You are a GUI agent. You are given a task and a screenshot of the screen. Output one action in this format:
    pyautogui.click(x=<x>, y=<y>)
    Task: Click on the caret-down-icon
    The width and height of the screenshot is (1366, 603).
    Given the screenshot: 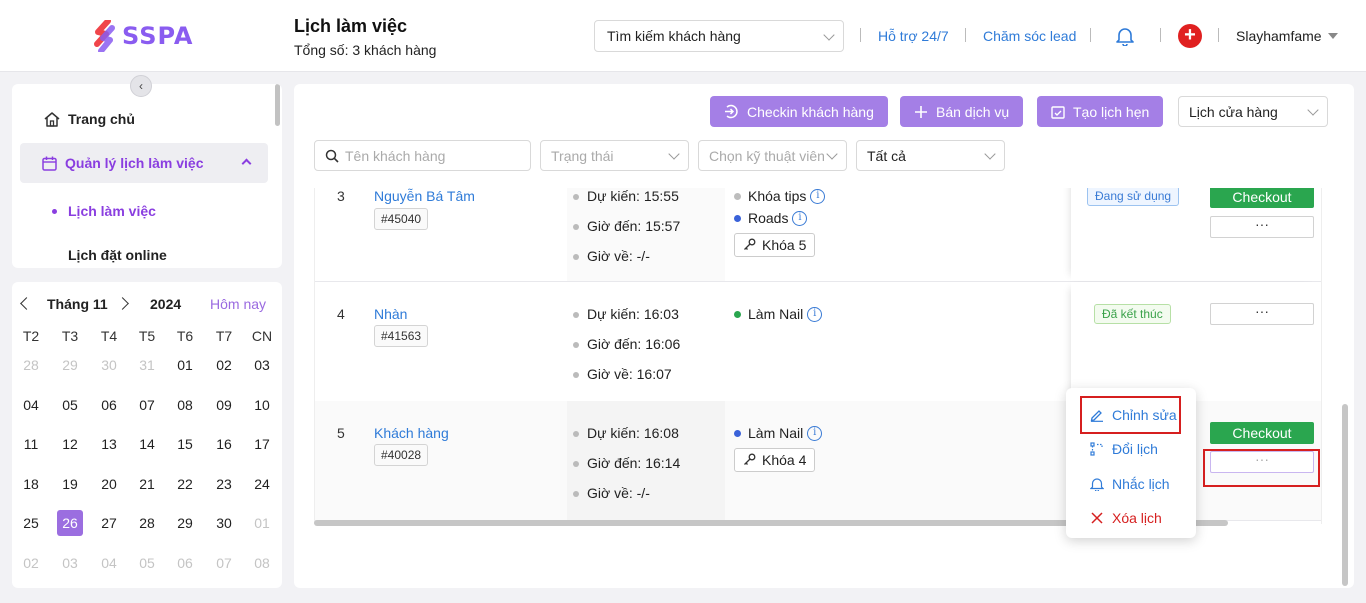 What is the action you would take?
    pyautogui.click(x=1333, y=36)
    